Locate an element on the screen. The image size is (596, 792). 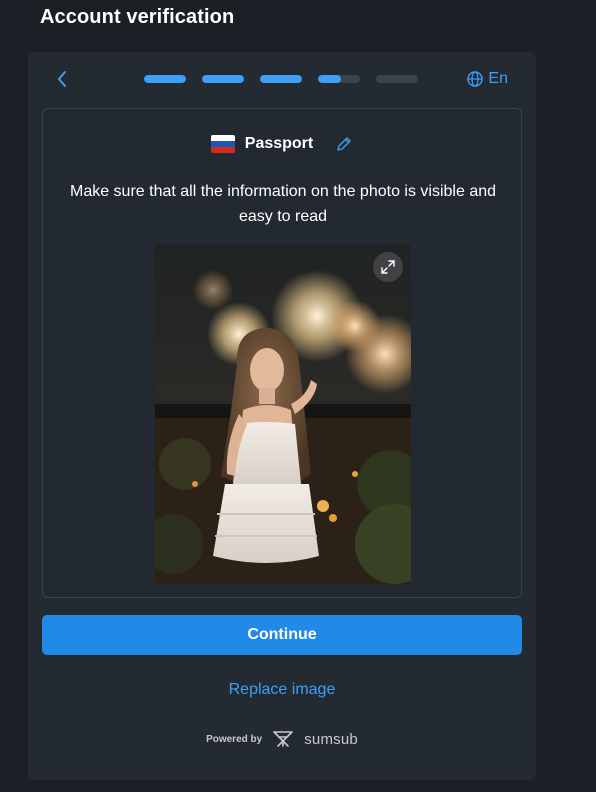
expand-photo-button is located at coordinates (388, 267).